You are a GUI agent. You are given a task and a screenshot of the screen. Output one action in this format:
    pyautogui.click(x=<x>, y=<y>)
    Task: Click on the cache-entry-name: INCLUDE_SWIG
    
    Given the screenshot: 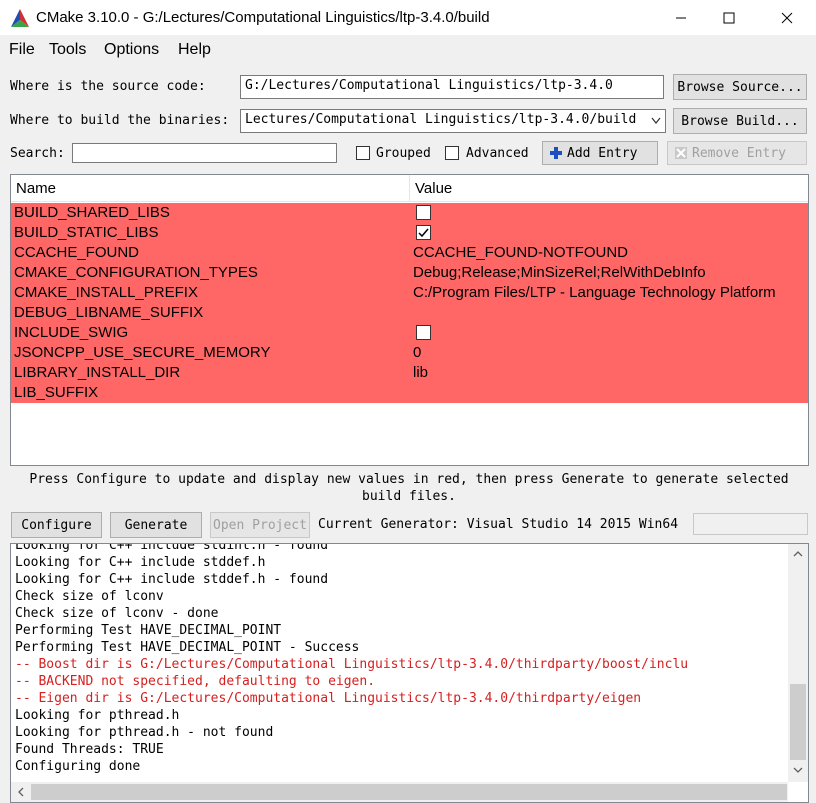 What is the action you would take?
    pyautogui.click(x=71, y=332)
    